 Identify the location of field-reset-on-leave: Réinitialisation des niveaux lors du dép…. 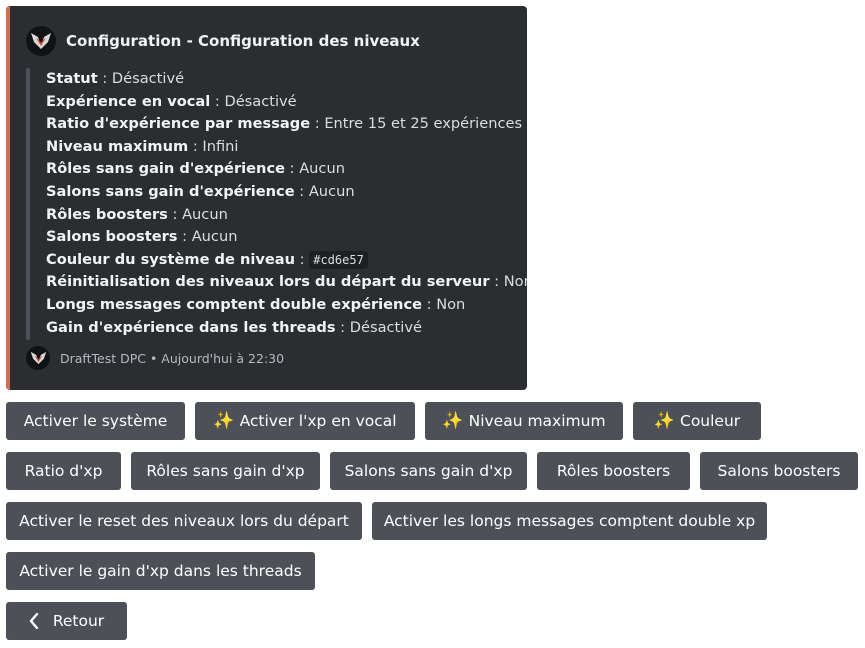
(286, 282).